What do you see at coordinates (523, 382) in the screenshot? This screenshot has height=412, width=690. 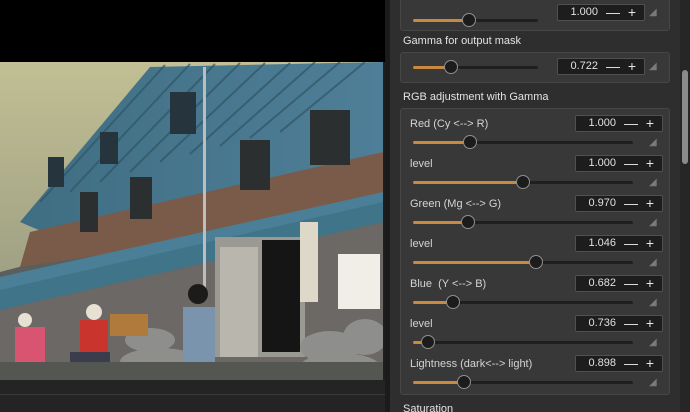 I see `lightness-slider` at bounding box center [523, 382].